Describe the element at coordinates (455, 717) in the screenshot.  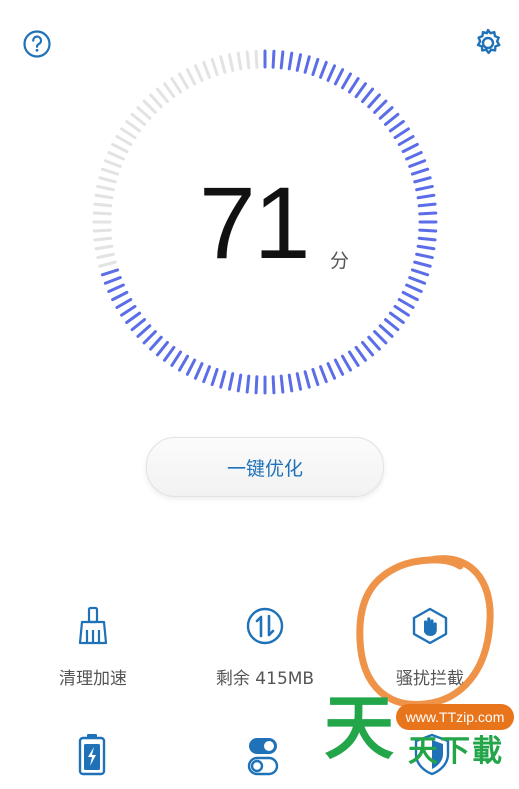
I see `watermark-url: www.TTzip.com` at that location.